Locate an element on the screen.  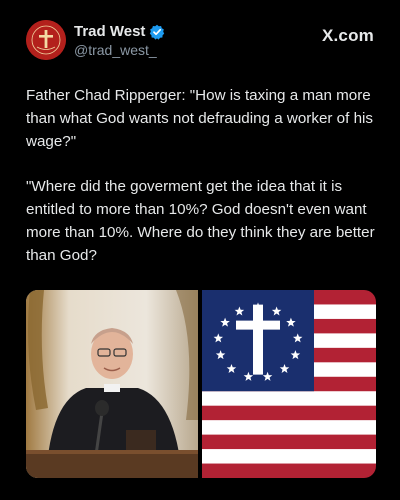
author-display-name: Trad West is located at coordinates (109, 31).